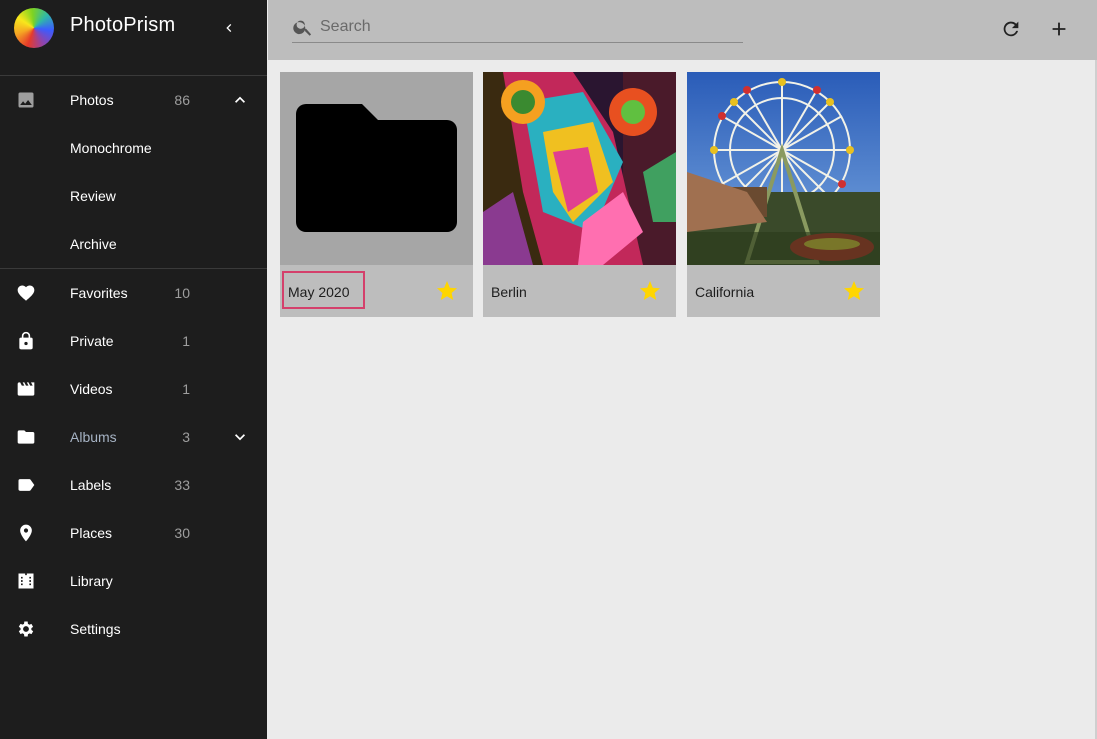 The width and height of the screenshot is (1097, 739). Describe the element at coordinates (133, 341) in the screenshot. I see `sidebar-item-private: Private 1` at that location.